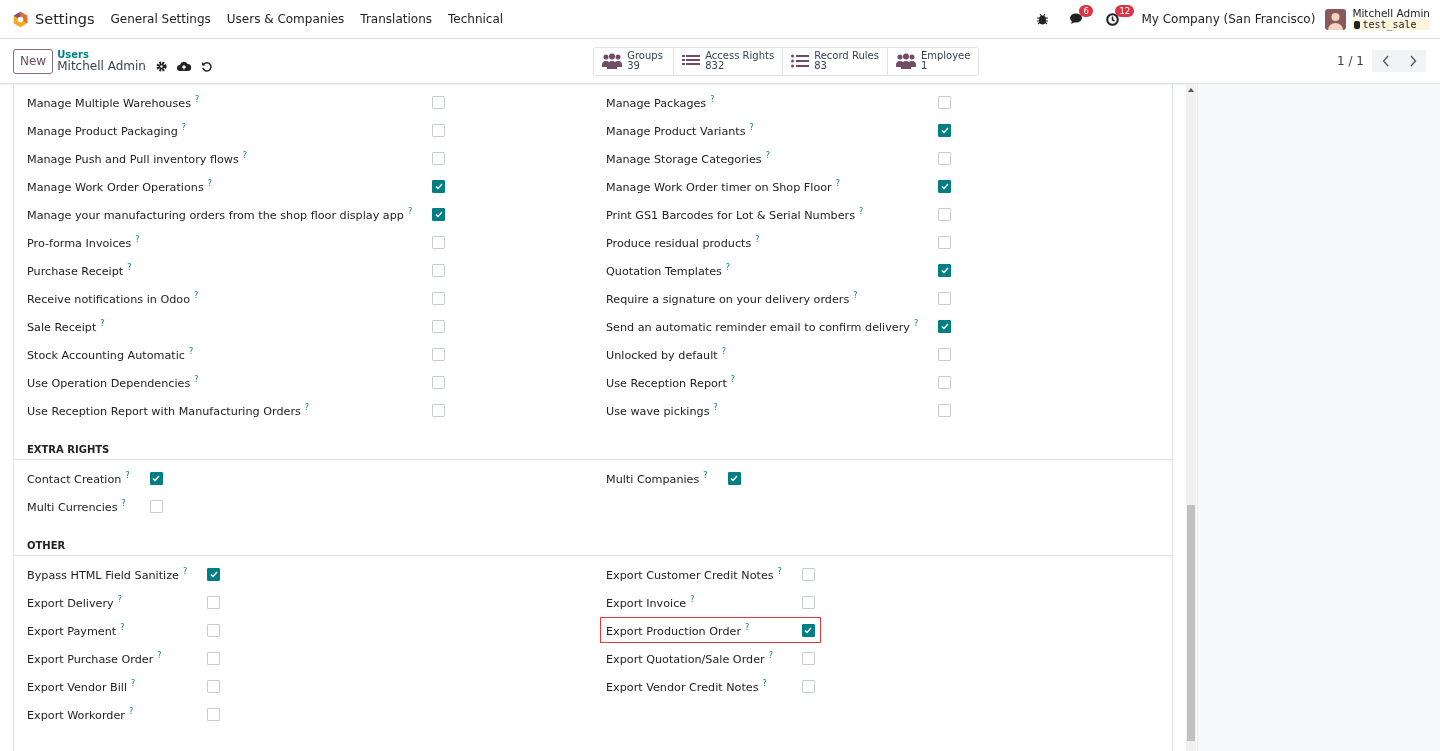 This screenshot has height=751, width=1440. Describe the element at coordinates (73, 54) in the screenshot. I see `breadcrumb-link: Users` at that location.